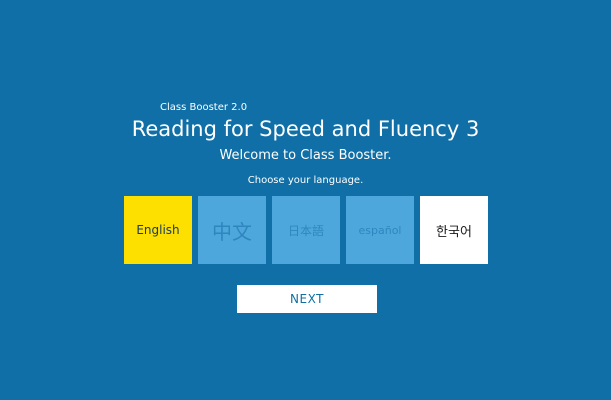 This screenshot has height=400, width=611. What do you see at coordinates (305, 155) in the screenshot?
I see `welcome-message: Welcome to Class Booster.` at bounding box center [305, 155].